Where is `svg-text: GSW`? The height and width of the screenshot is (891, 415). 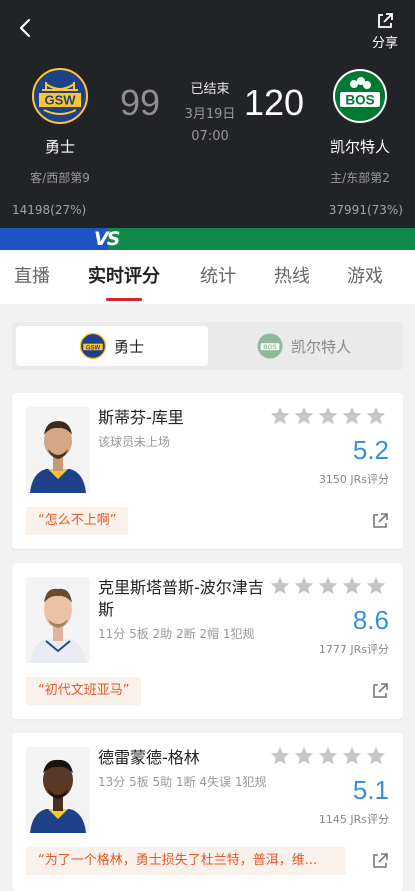
svg-text: GSW is located at coordinates (93, 348).